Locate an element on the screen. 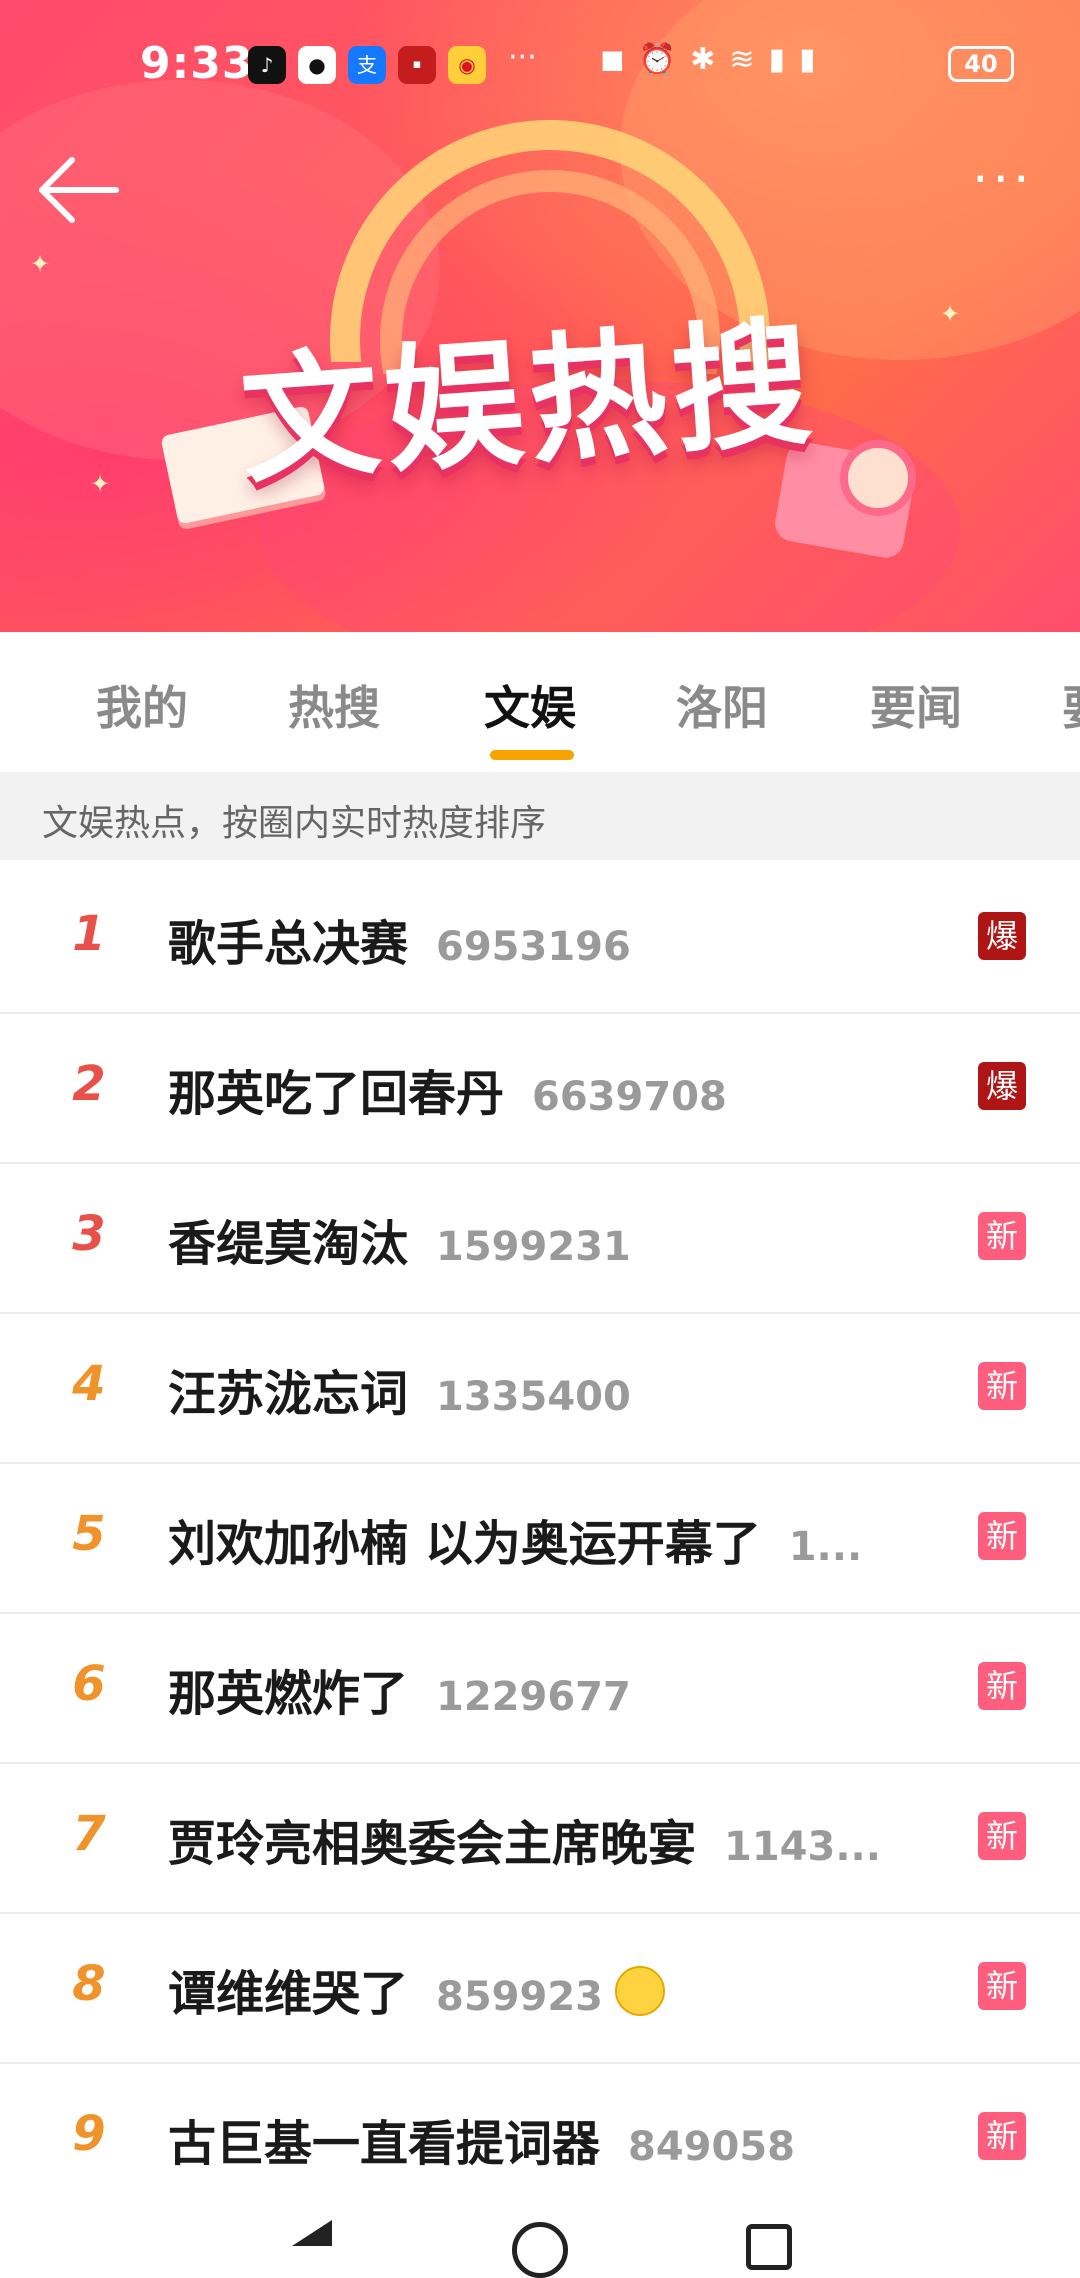 This screenshot has height=2278, width=1080. heat-count: 1599231 is located at coordinates (533, 1247).